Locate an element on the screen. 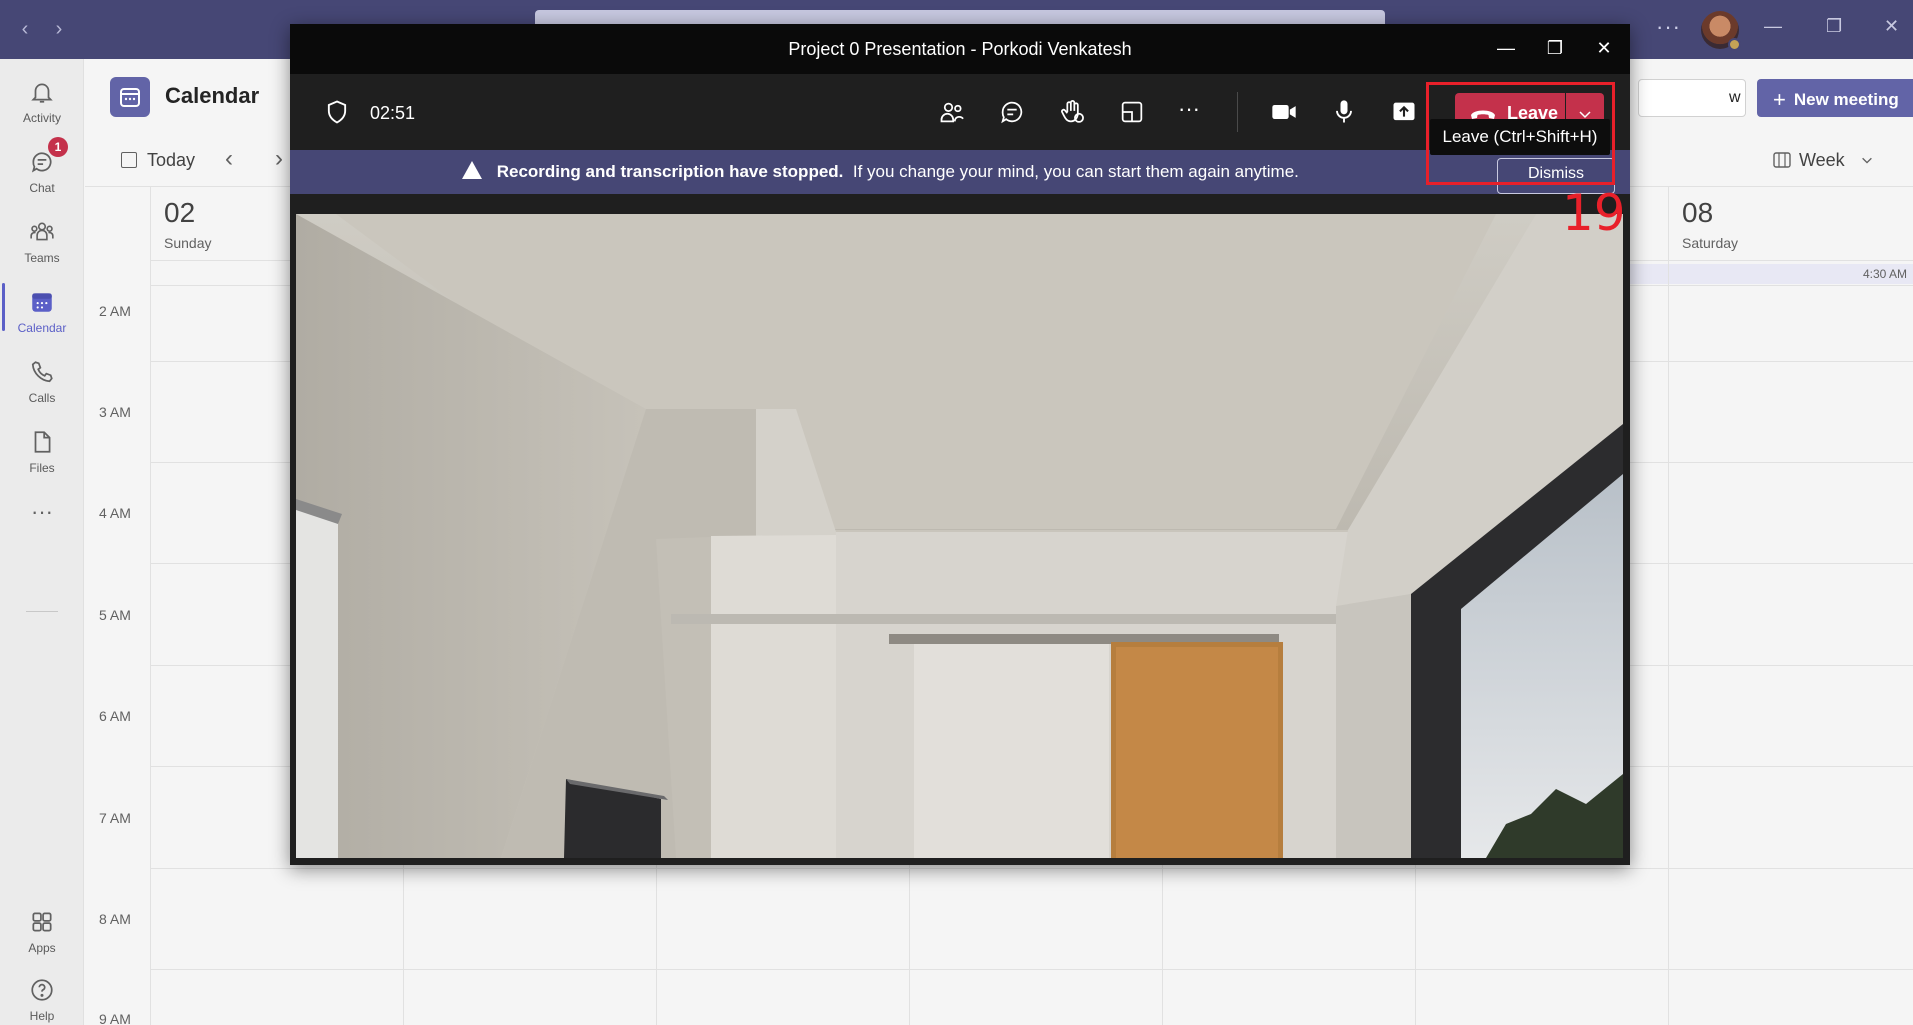 Image resolution: width=1913 pixels, height=1025 pixels. rail-item-help: Help is located at coordinates (42, 995).